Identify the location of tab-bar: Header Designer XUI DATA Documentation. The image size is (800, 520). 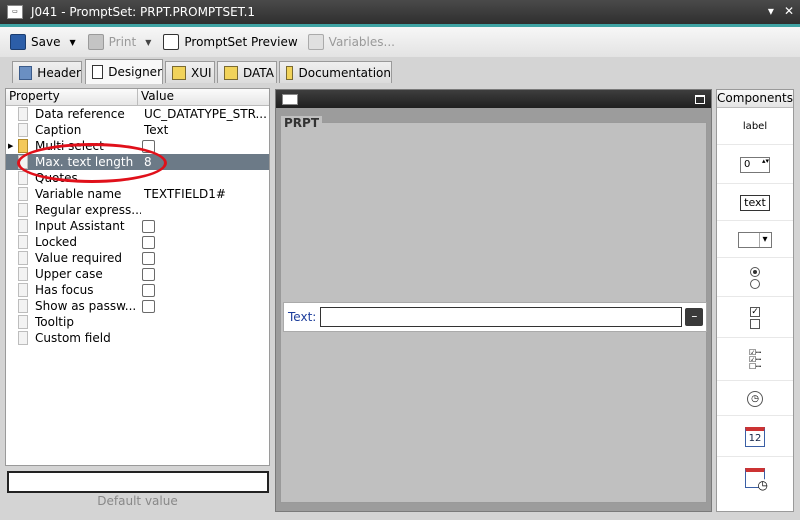
(400, 70).